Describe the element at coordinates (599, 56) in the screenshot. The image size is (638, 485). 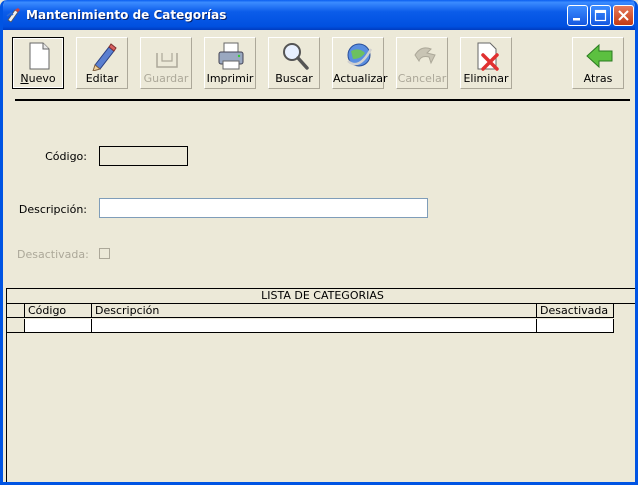
I see `back-arrow-icon` at that location.